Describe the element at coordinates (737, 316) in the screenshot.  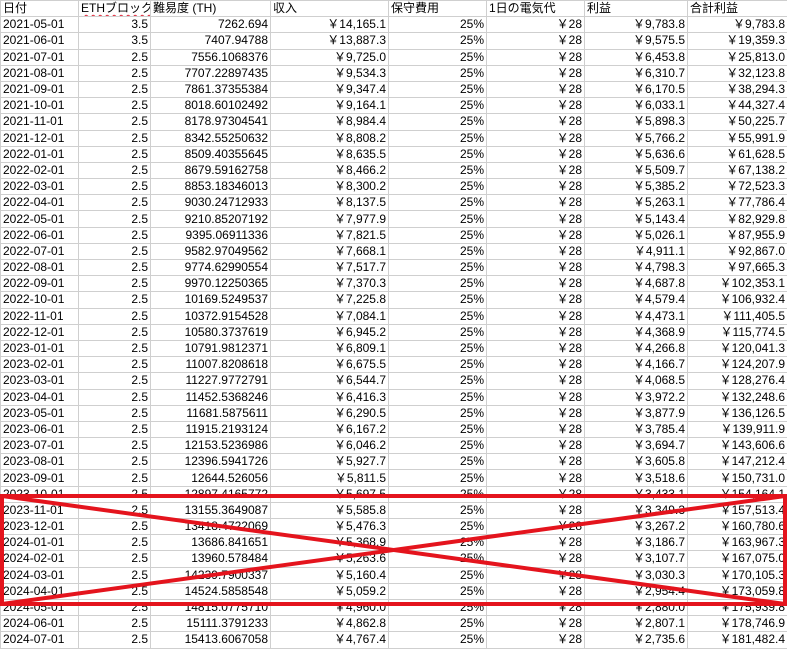
I see `total-profit-cell: ￥111,405.5` at that location.